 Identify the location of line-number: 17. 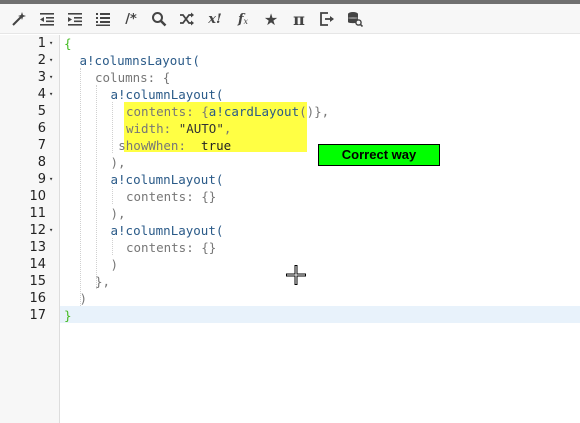
(37, 315).